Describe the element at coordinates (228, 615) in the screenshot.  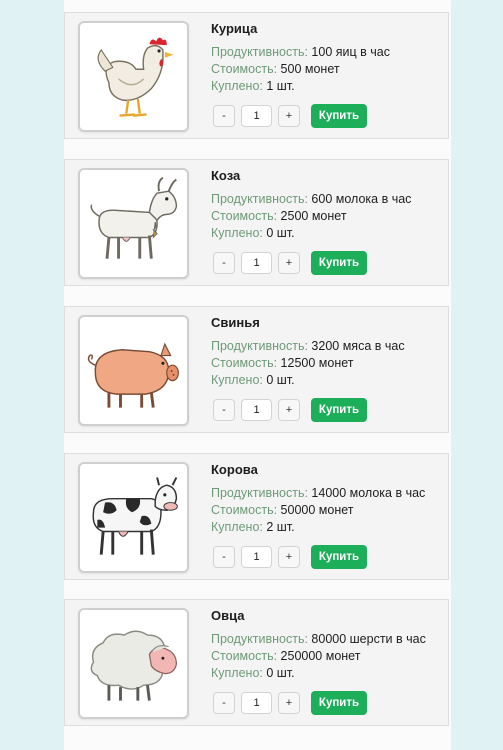
I see `animal-name: Овца` at that location.